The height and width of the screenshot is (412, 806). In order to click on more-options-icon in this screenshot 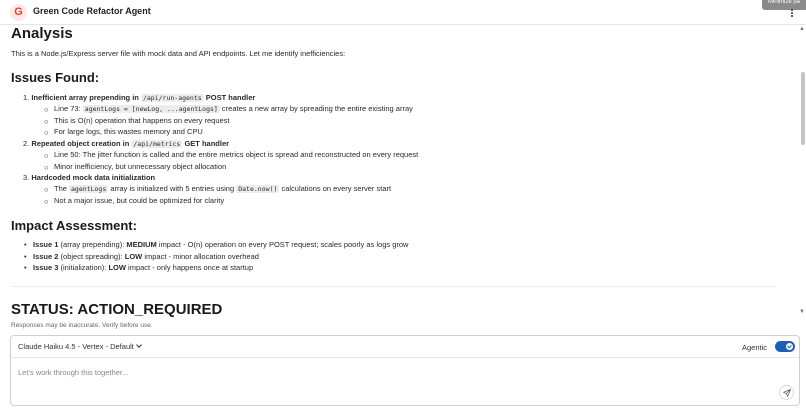, I will do `click(792, 14)`.